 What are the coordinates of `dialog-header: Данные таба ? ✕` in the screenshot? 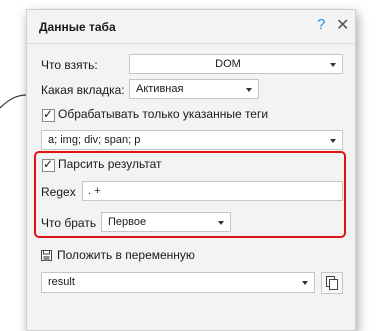 It's located at (191, 27).